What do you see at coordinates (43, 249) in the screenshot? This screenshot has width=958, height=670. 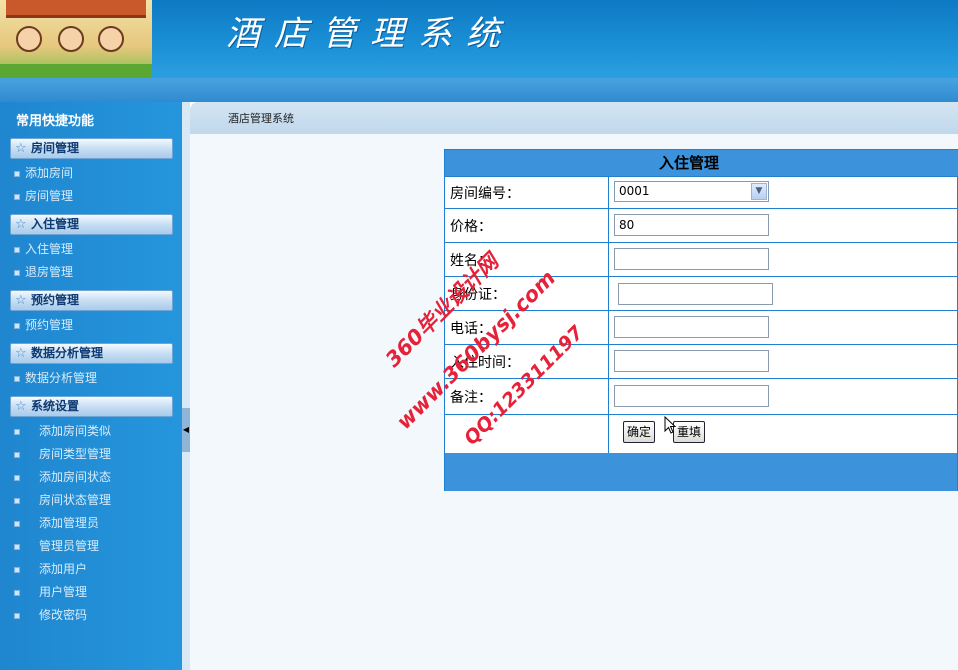 I see `sidebar-item-checkin: 入住管理` at bounding box center [43, 249].